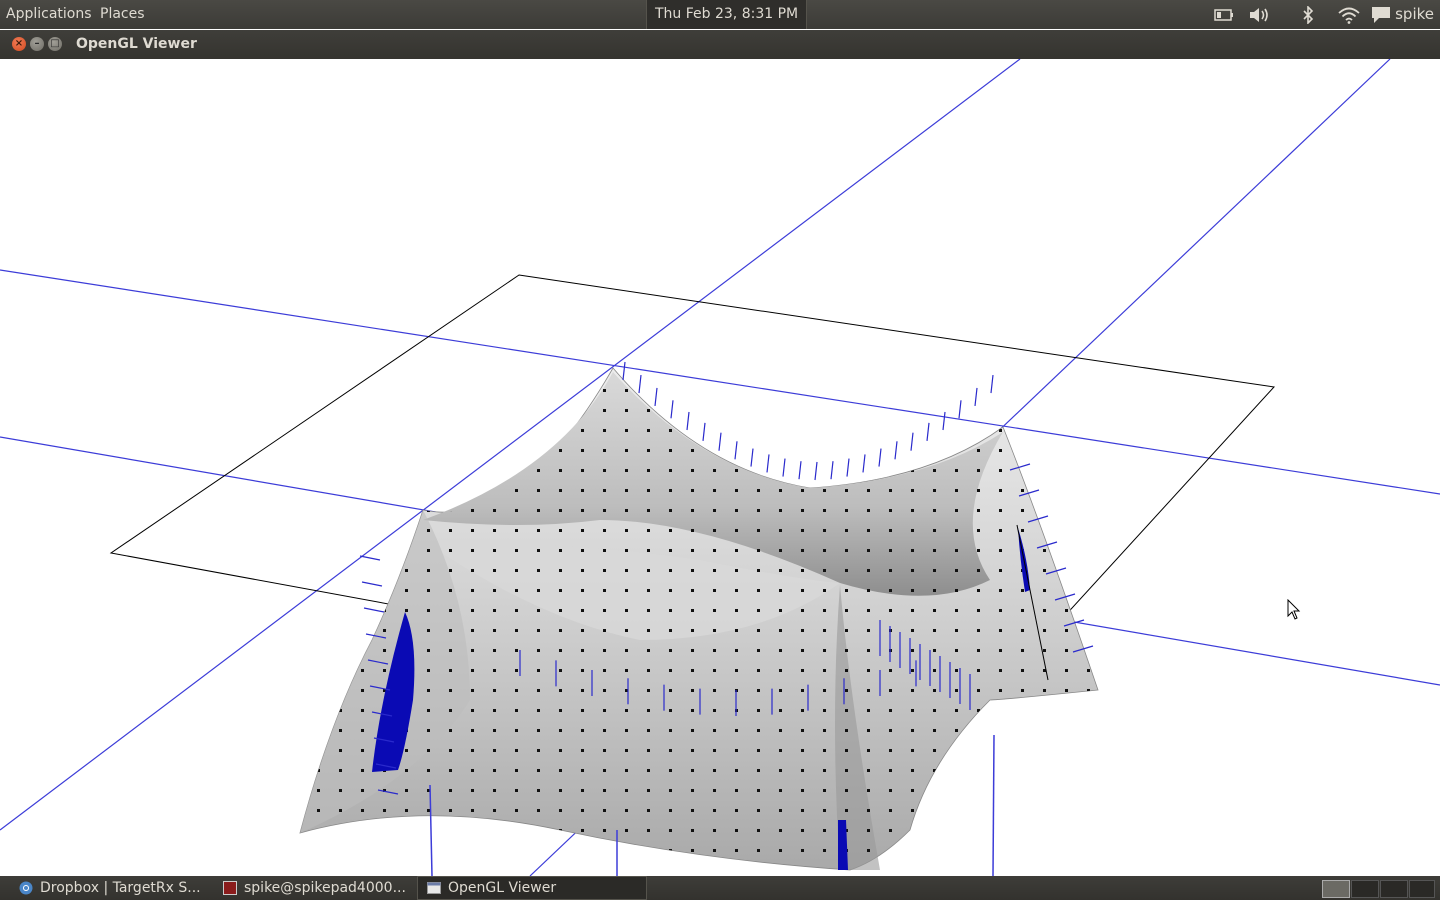 The image size is (1440, 900). What do you see at coordinates (1349, 14) in the screenshot?
I see `wifi-icon` at bounding box center [1349, 14].